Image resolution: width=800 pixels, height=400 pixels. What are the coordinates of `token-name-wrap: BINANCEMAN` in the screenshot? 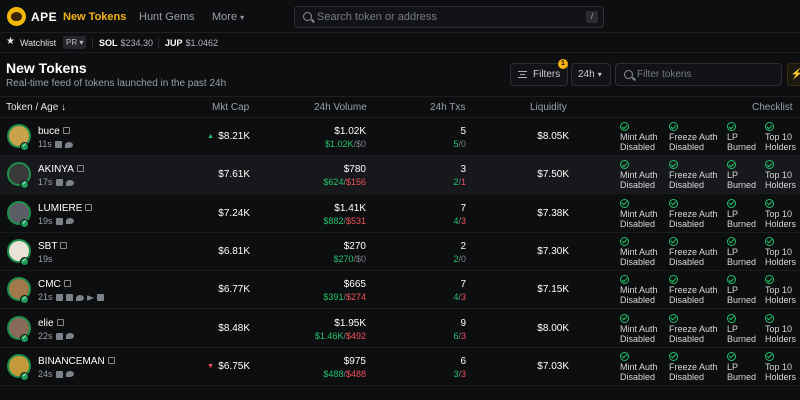 It's located at (76, 361).